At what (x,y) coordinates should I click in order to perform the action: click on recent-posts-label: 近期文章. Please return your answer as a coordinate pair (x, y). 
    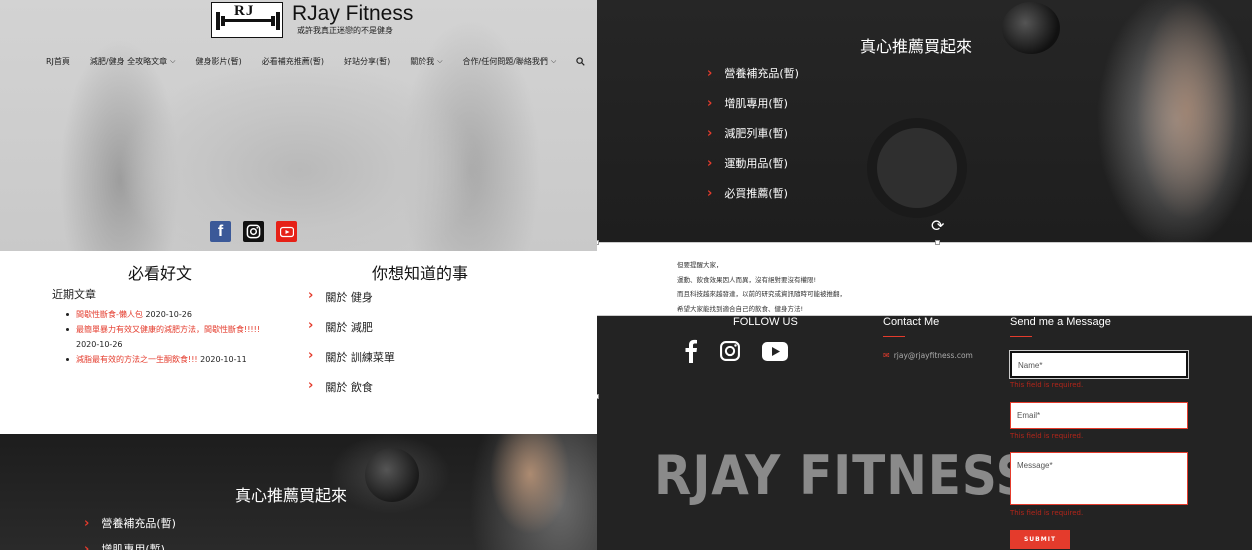
    Looking at the image, I should click on (74, 294).